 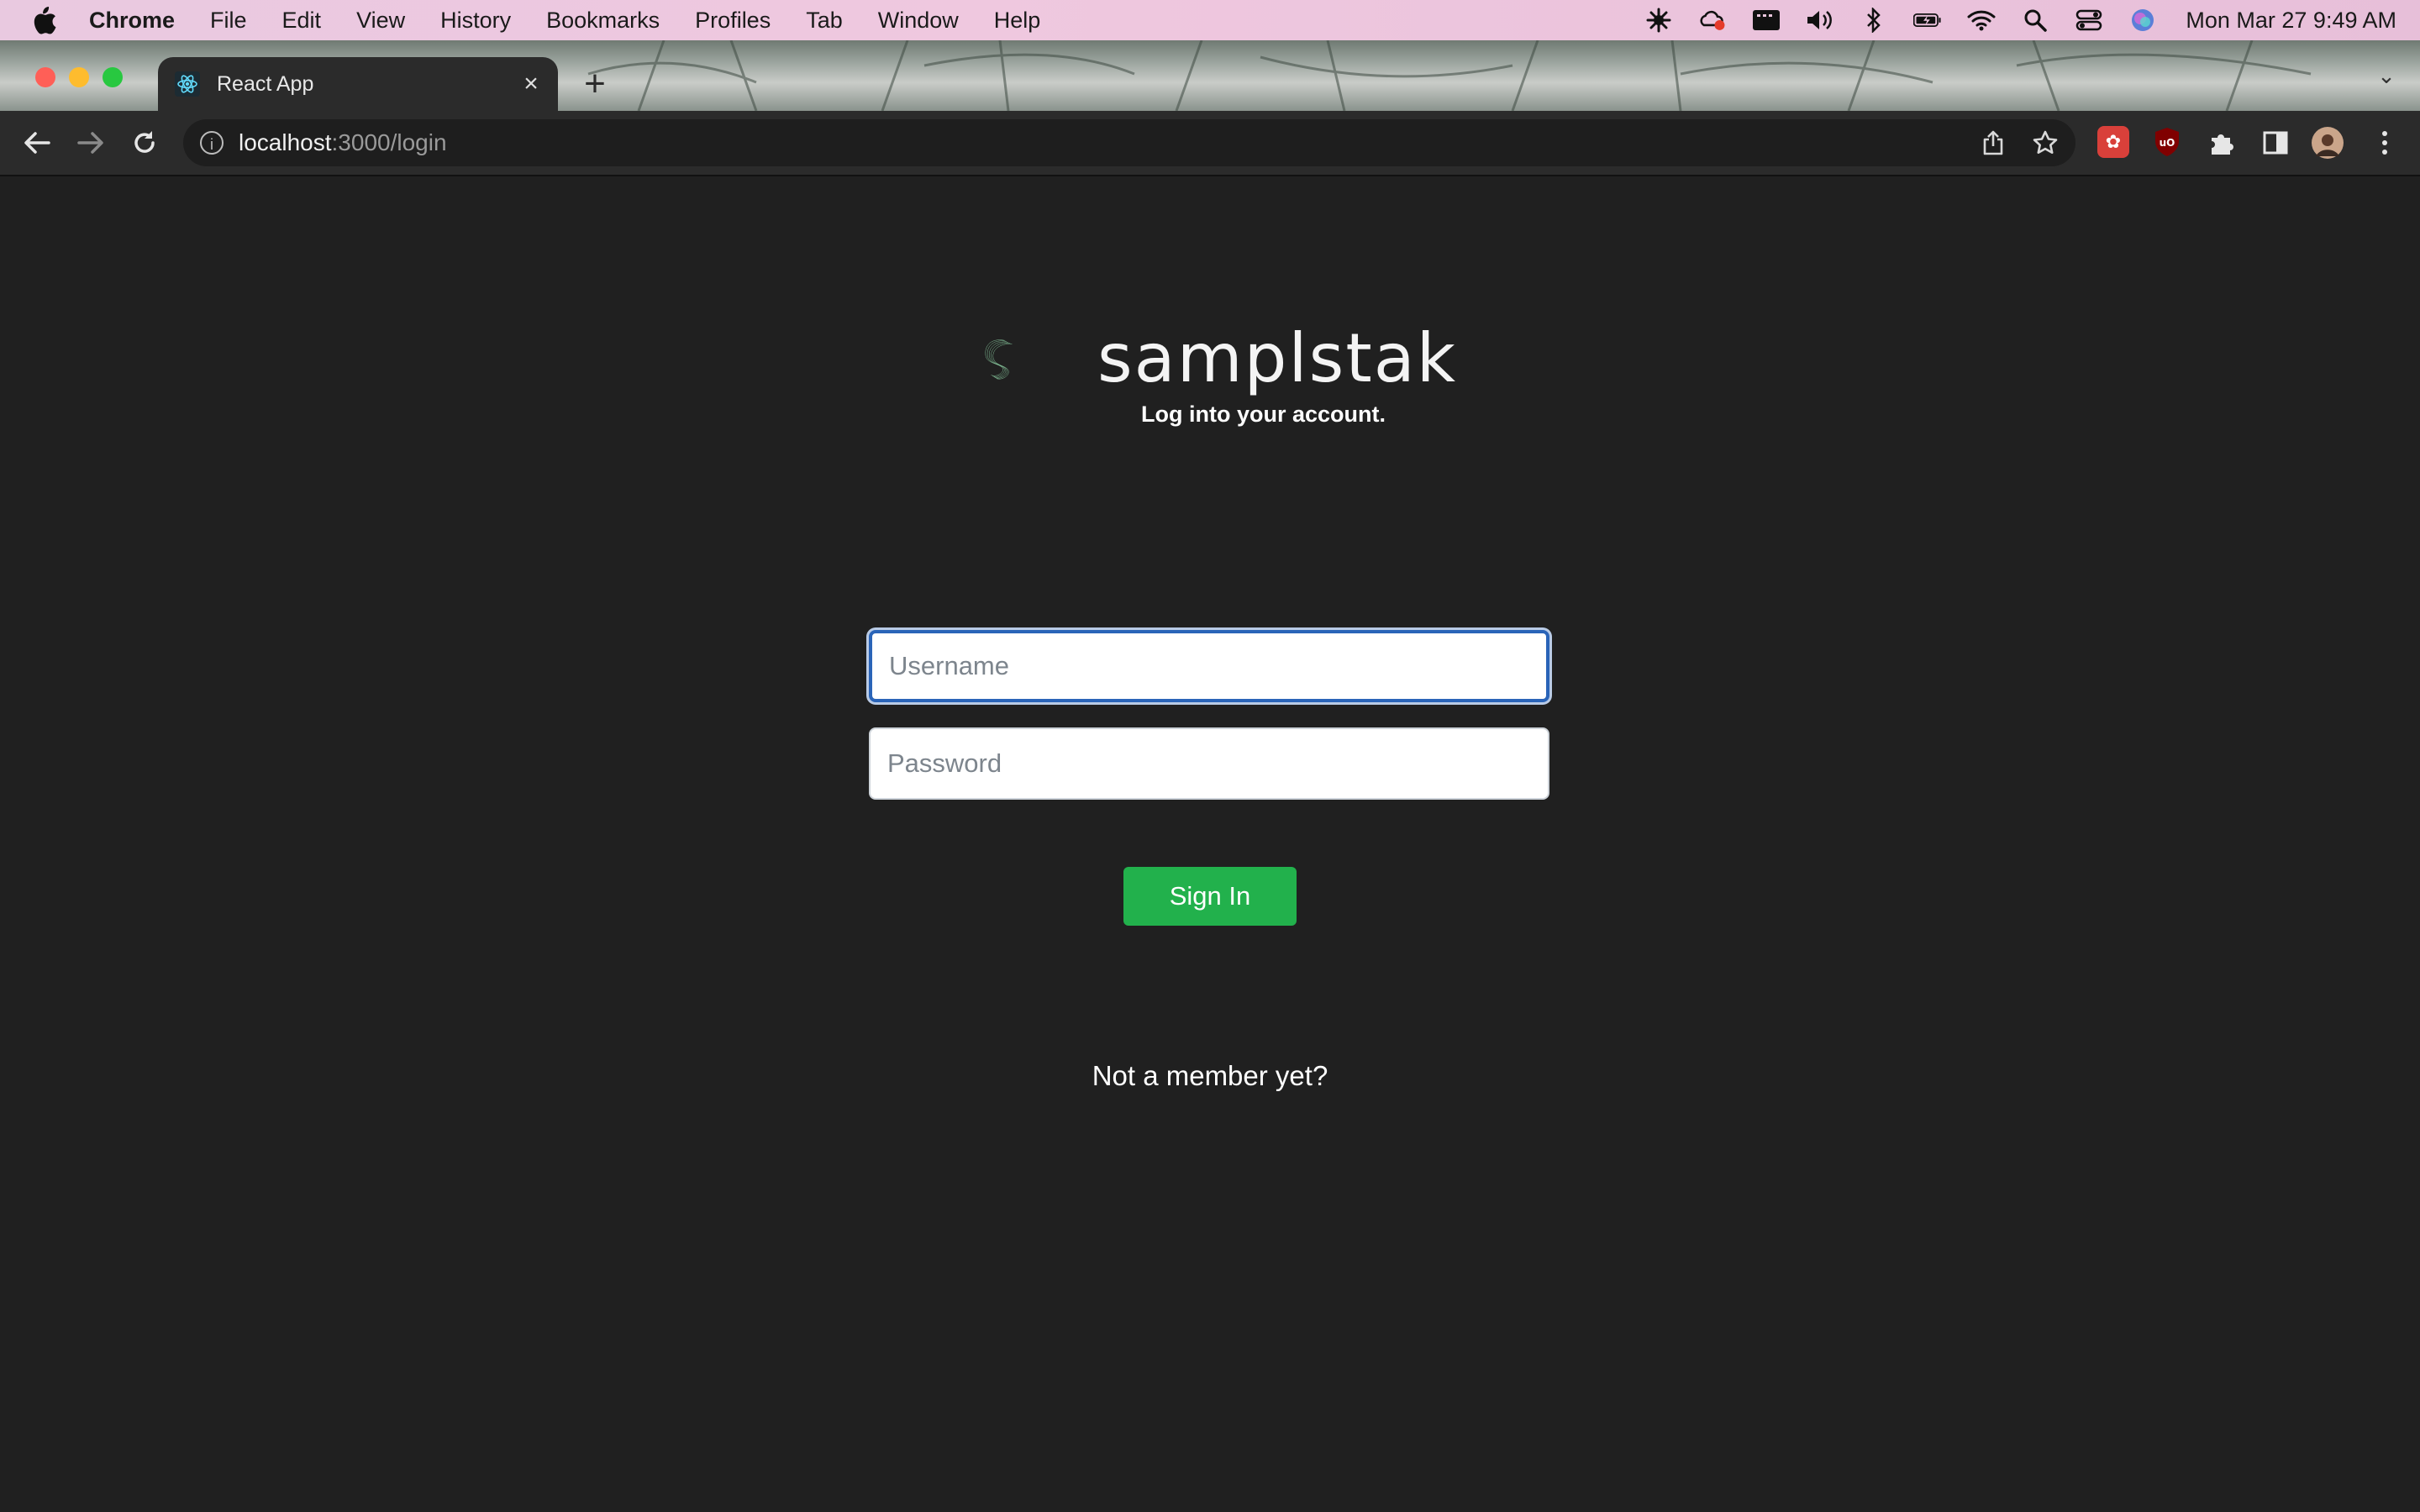 I want to click on control-center-icon, so click(x=2089, y=20).